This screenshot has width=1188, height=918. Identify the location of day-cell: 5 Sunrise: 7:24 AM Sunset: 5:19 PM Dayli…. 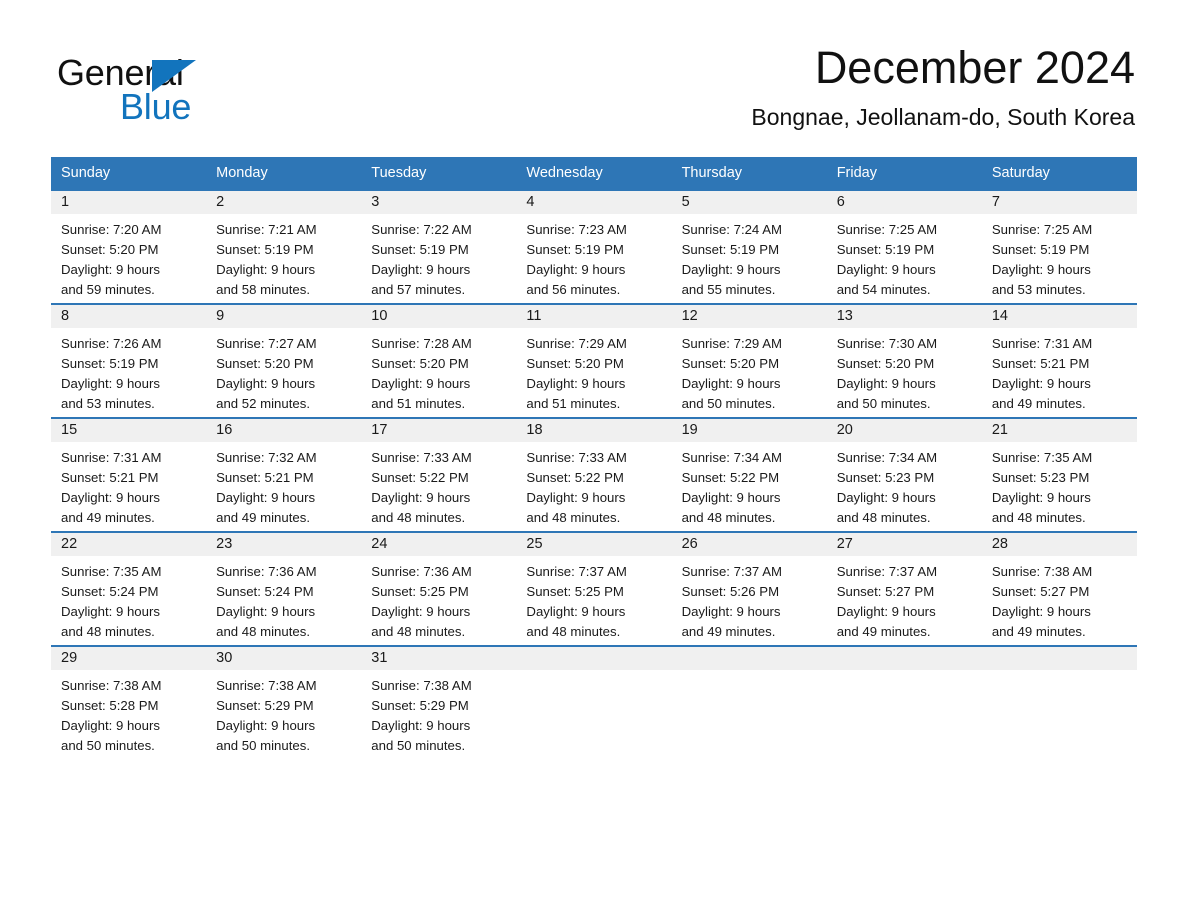
(749, 247).